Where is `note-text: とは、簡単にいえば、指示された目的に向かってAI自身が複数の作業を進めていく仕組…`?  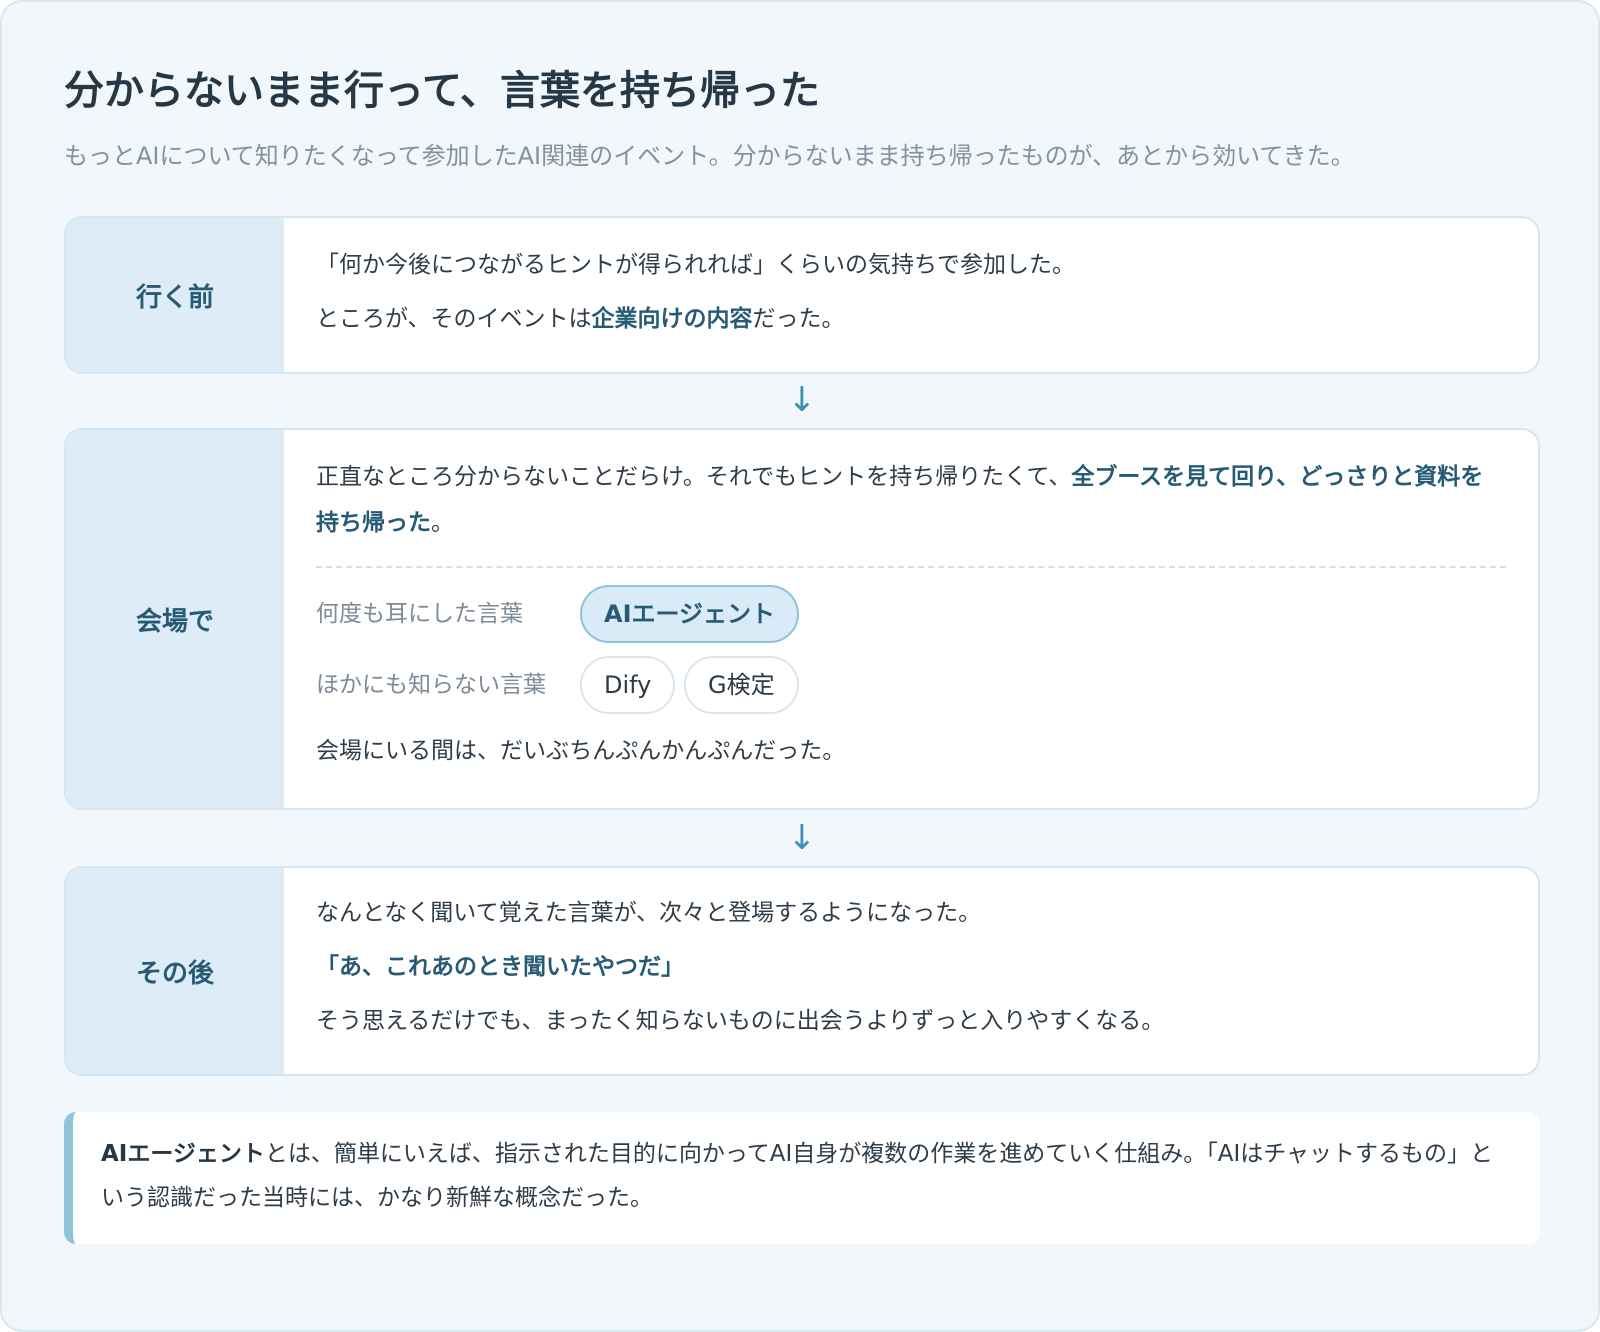 note-text: とは、簡単にいえば、指示された目的に向かってAI自身が複数の作業を進めていく仕組… is located at coordinates (797, 1176).